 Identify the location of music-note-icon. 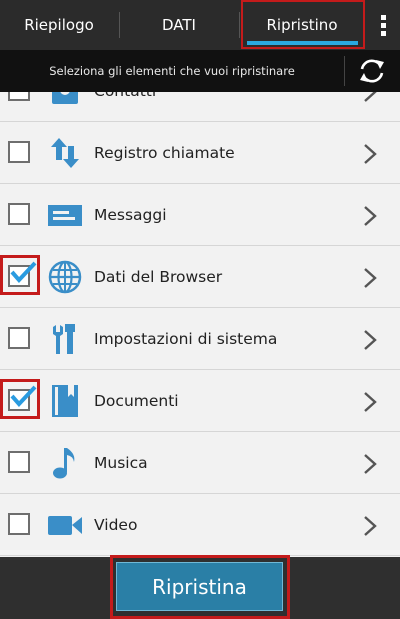
(64, 463).